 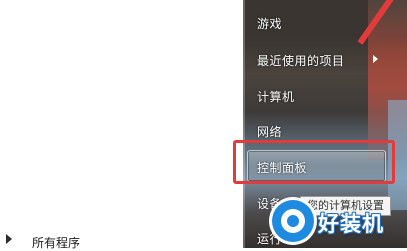 I want to click on menu-item-recent-items: 最近使用的项目, so click(x=301, y=60).